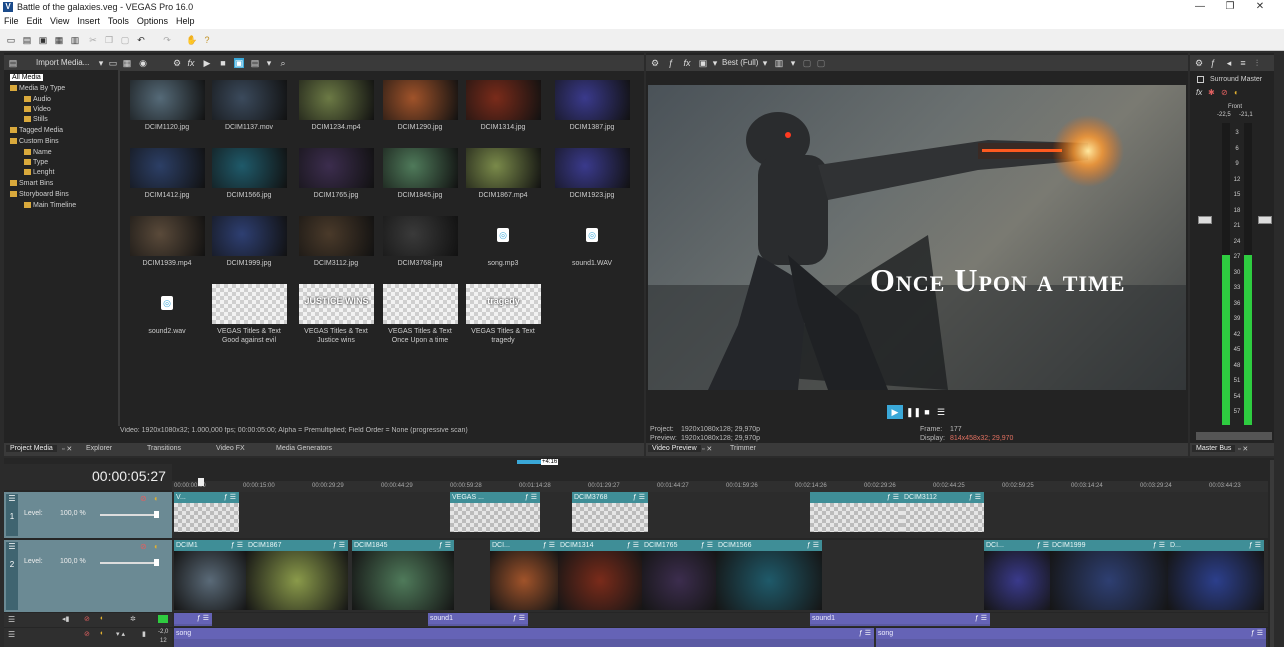 This screenshot has height=647, width=1284. I want to click on timeline-clip: DCIM3112 ƒ ☰, so click(943, 512).